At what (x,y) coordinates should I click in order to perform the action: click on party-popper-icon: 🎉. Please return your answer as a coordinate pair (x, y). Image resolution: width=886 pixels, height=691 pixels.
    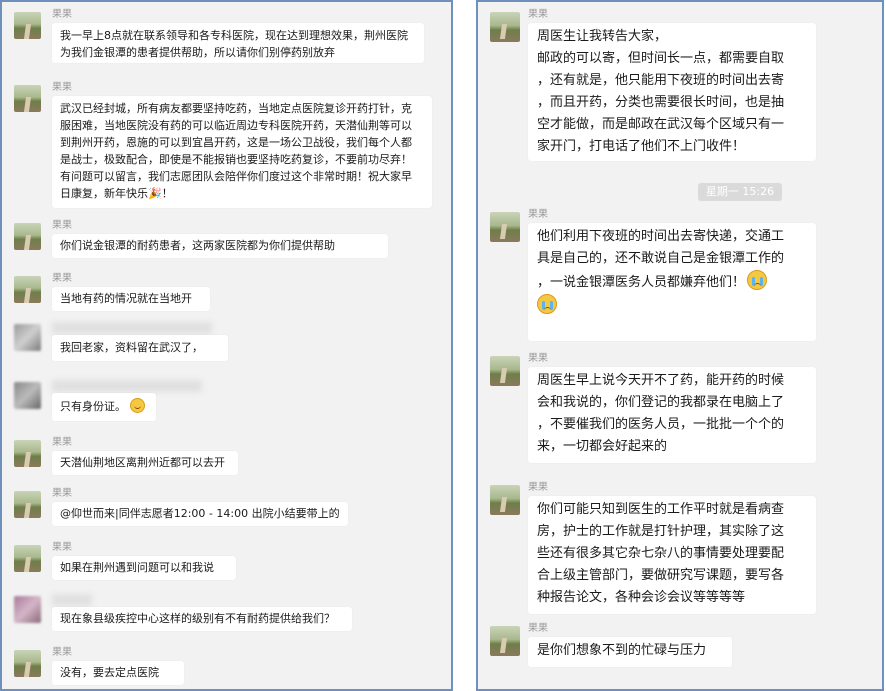
    Looking at the image, I should click on (155, 193).